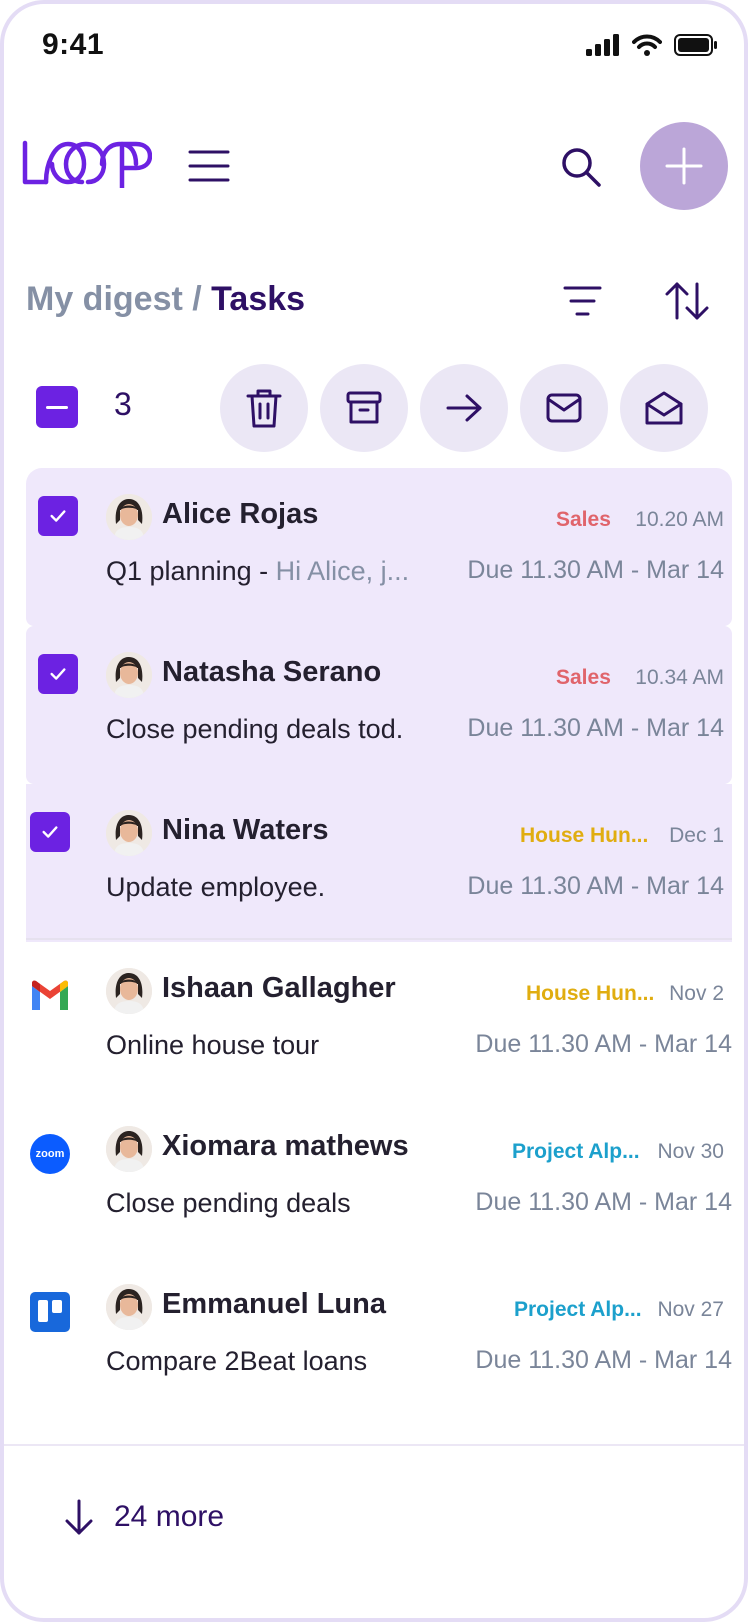  Describe the element at coordinates (50, 1312) in the screenshot. I see `trello-icon` at that location.